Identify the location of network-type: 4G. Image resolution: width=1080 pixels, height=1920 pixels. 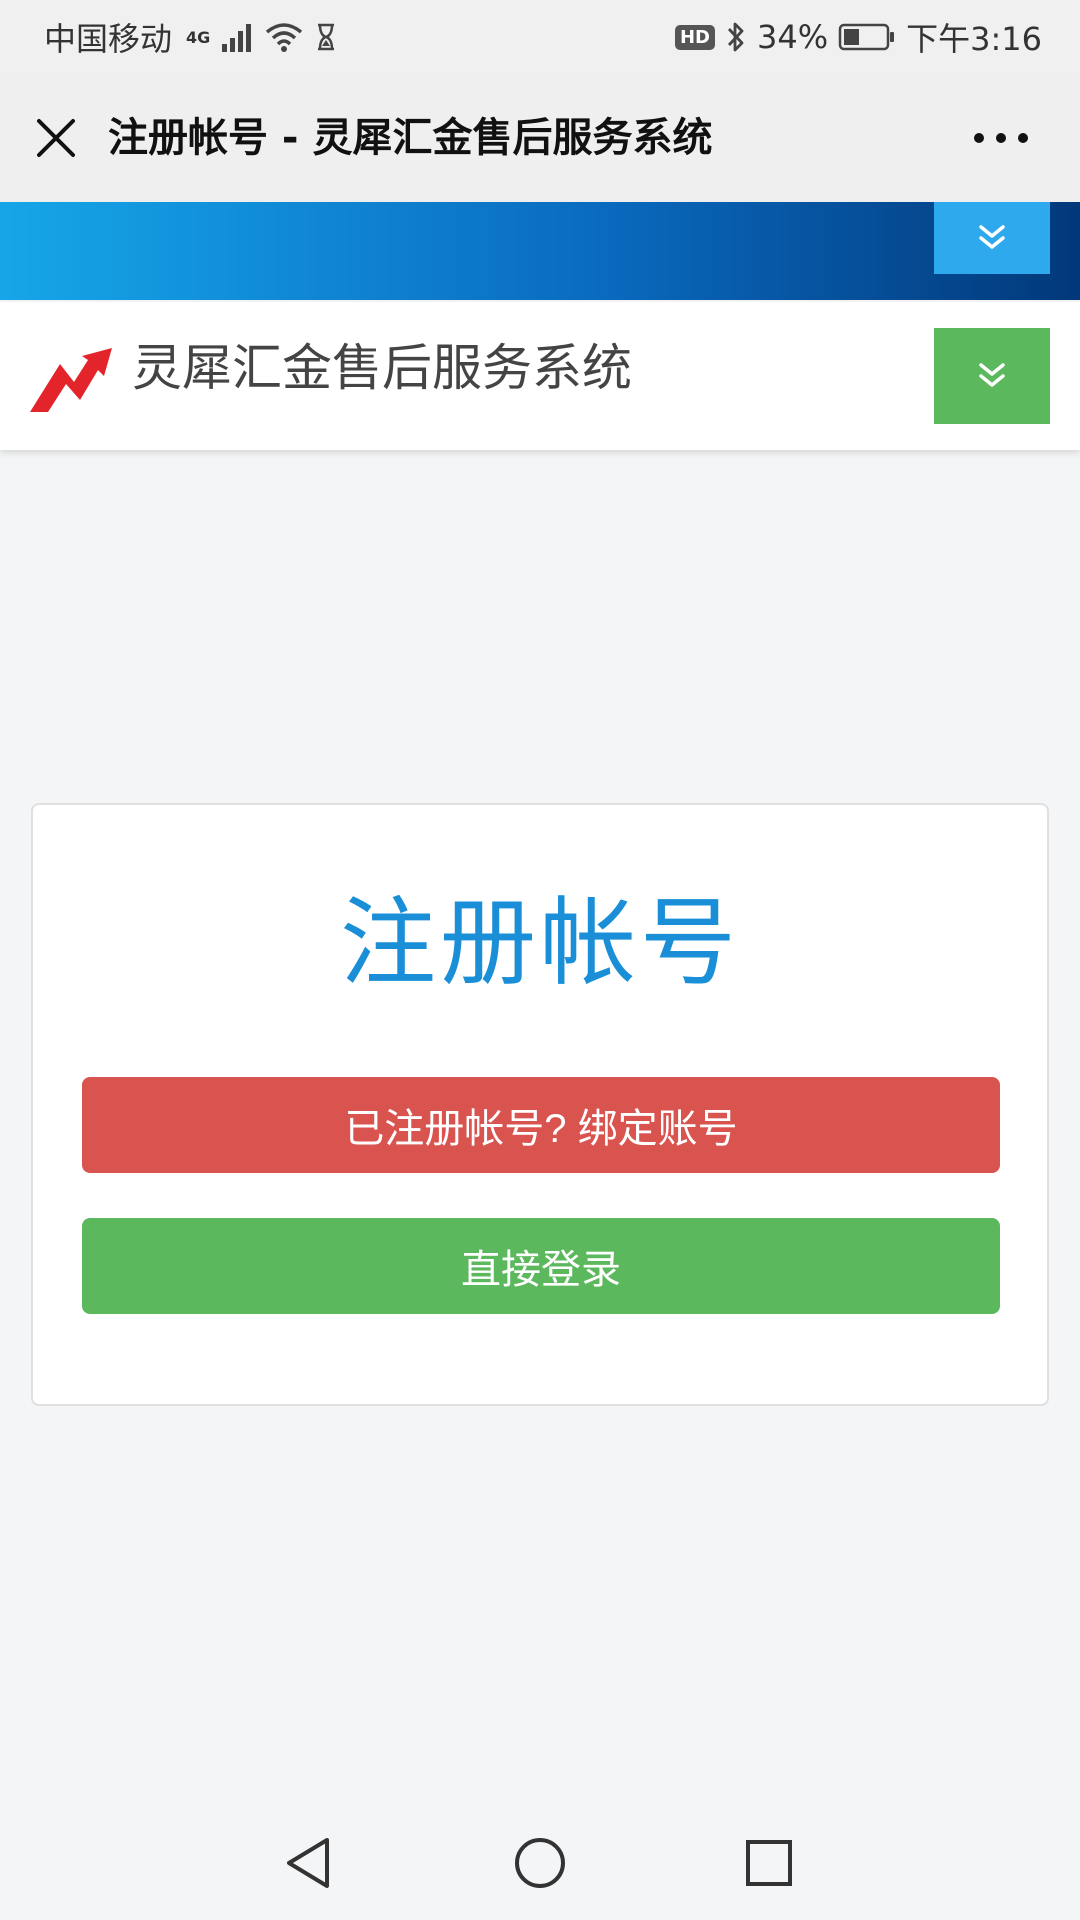
(198, 37).